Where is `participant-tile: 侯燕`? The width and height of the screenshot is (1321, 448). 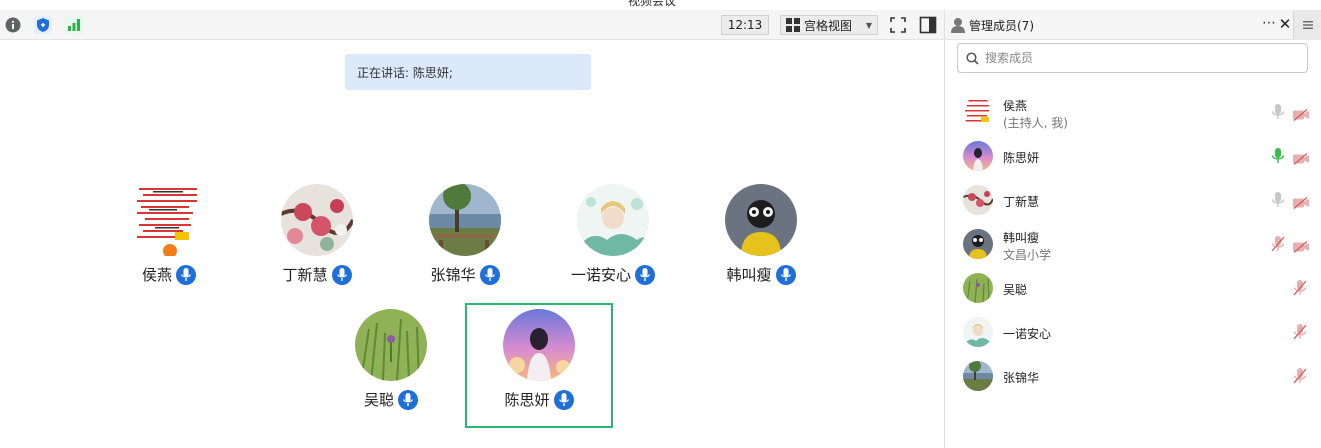 participant-tile: 侯燕 is located at coordinates (169, 234).